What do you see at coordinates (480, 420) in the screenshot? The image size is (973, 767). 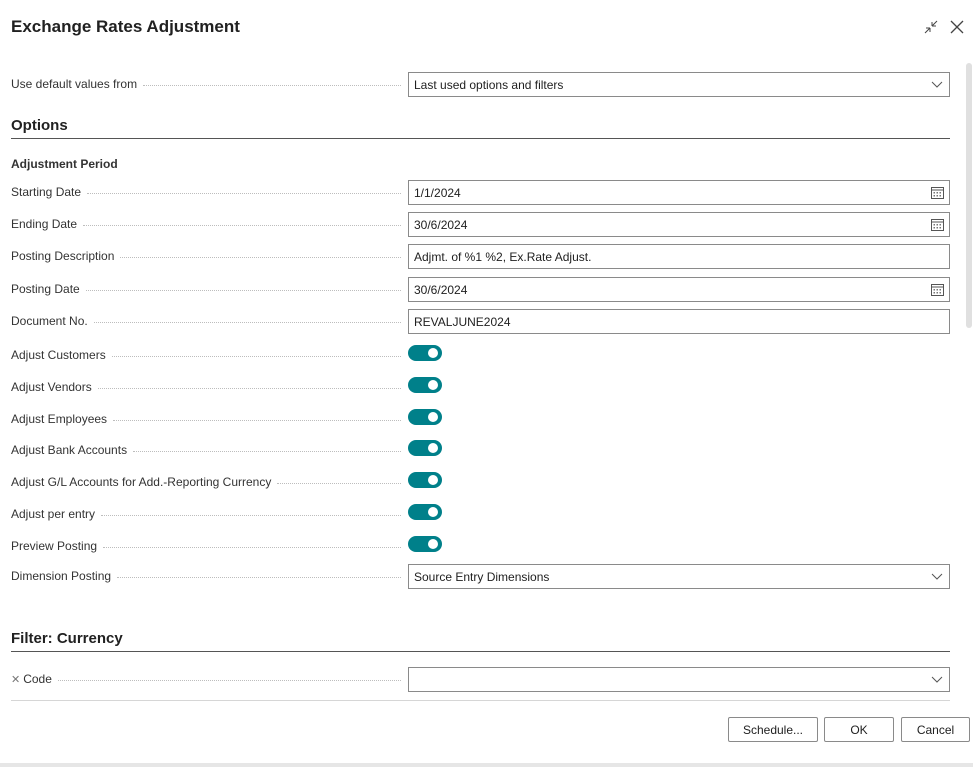 I see `adjust-employees-row: Adjust Employees` at bounding box center [480, 420].